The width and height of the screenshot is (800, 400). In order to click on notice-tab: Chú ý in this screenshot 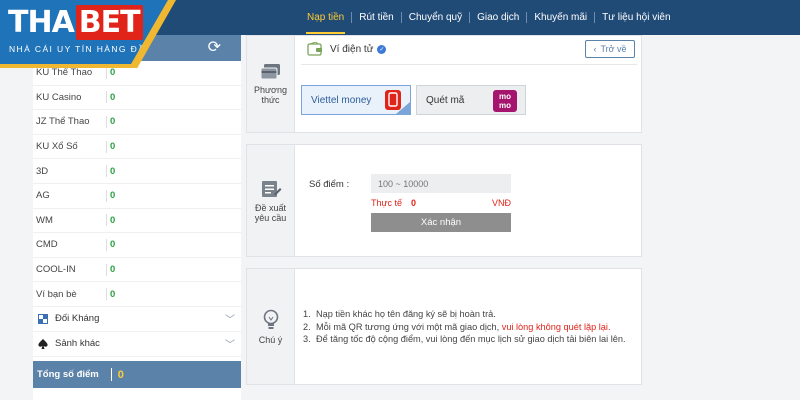, I will do `click(271, 326)`.